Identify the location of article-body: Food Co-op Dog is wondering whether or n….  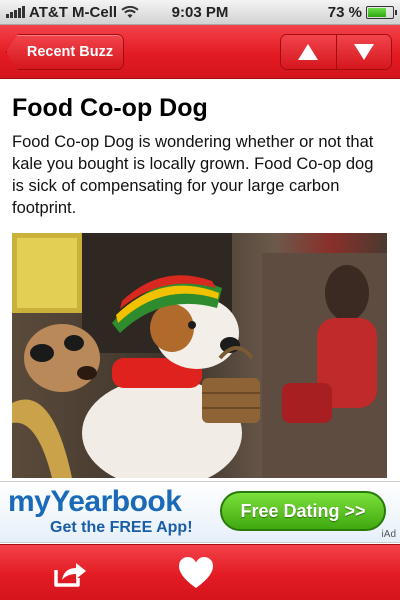
(193, 175).